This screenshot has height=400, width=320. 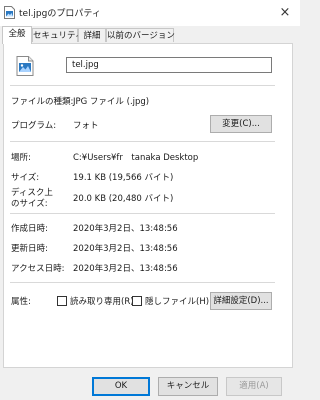 What do you see at coordinates (42, 102) in the screenshot?
I see `file-type-label: ファイルの種類:` at bounding box center [42, 102].